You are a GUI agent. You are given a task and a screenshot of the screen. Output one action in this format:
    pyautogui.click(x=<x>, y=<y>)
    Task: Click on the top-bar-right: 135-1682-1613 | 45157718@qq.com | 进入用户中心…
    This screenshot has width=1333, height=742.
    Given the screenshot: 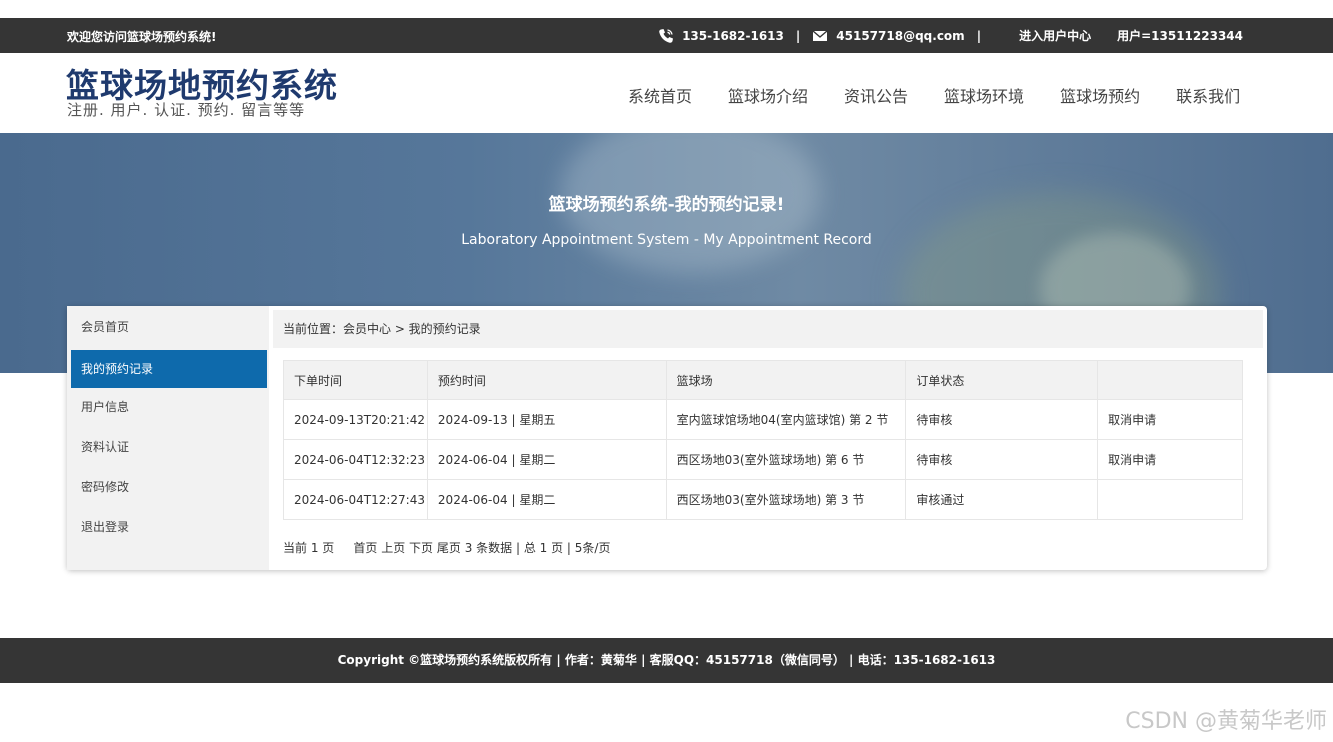 What is the action you would take?
    pyautogui.click(x=950, y=35)
    